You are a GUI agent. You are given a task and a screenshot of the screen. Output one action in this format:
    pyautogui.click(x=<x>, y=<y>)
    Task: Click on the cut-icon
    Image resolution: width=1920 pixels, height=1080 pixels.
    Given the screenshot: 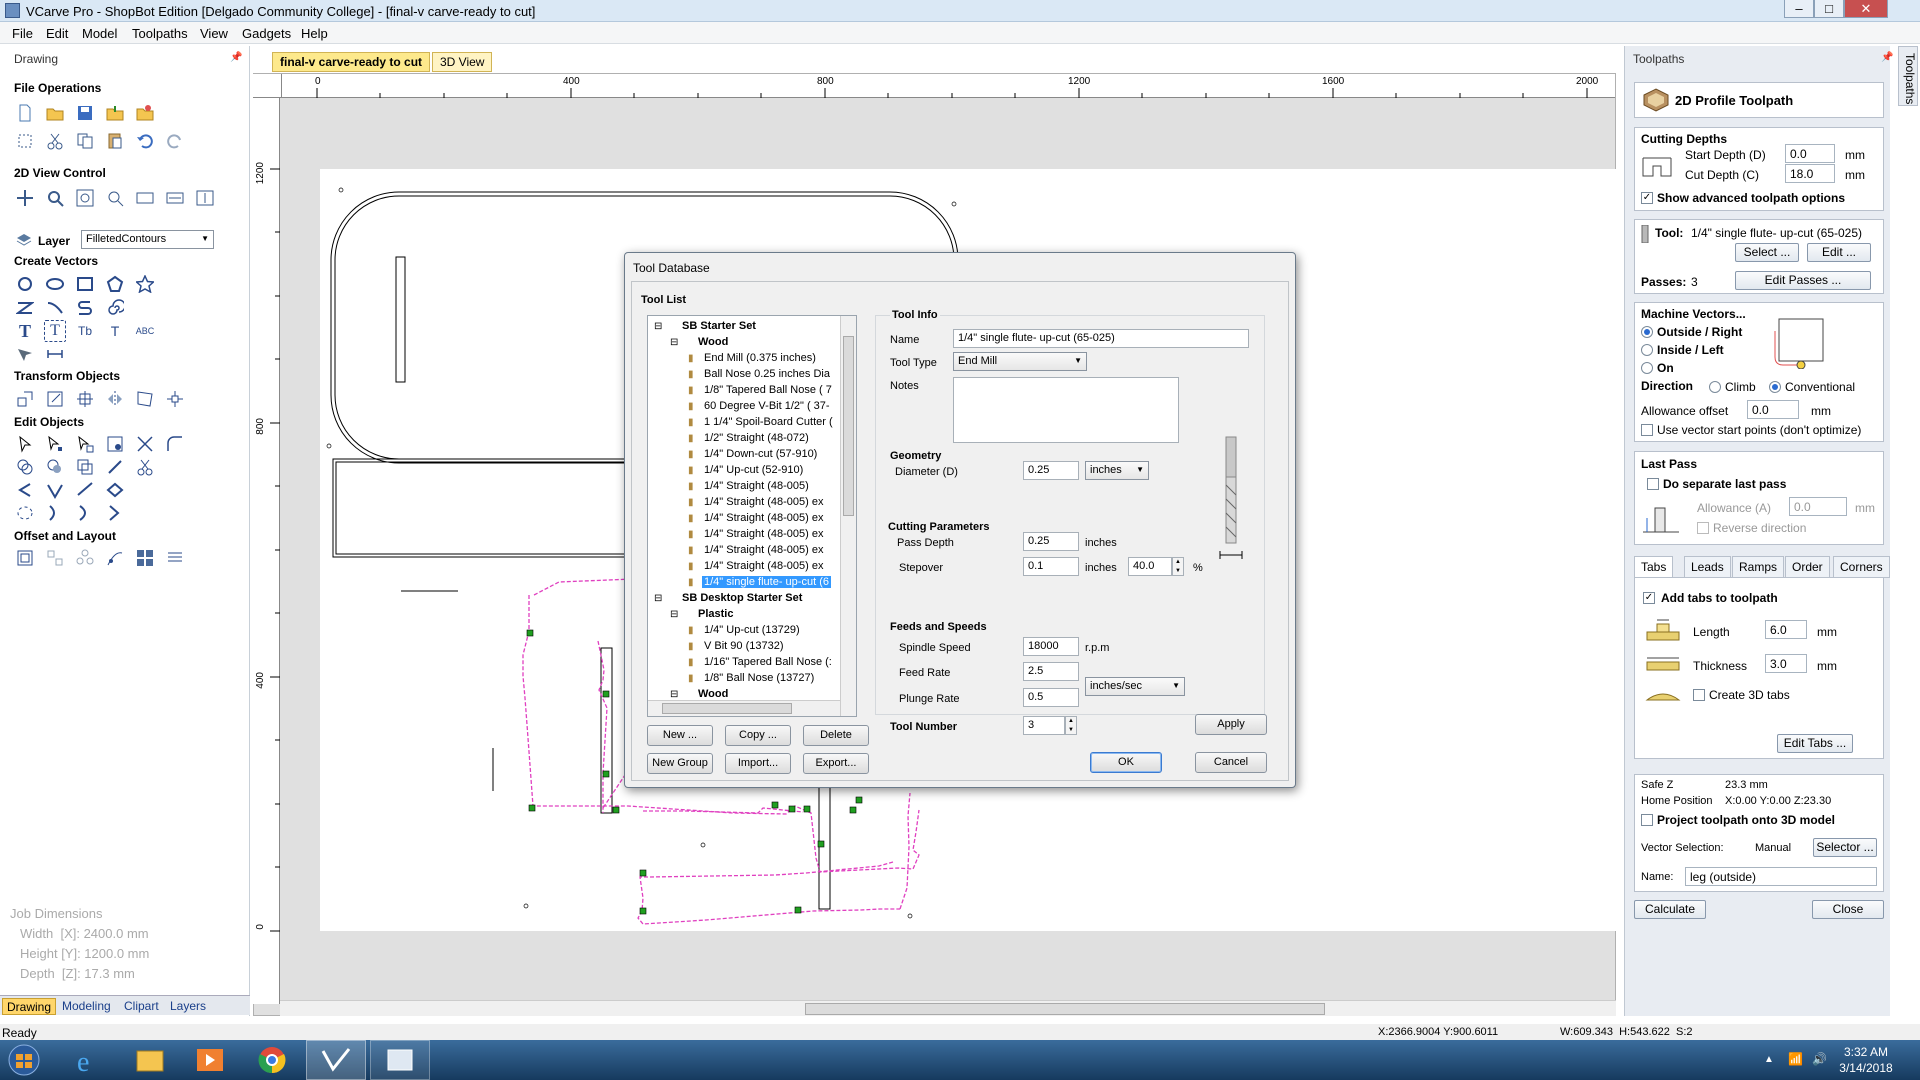 What is the action you would take?
    pyautogui.click(x=55, y=141)
    